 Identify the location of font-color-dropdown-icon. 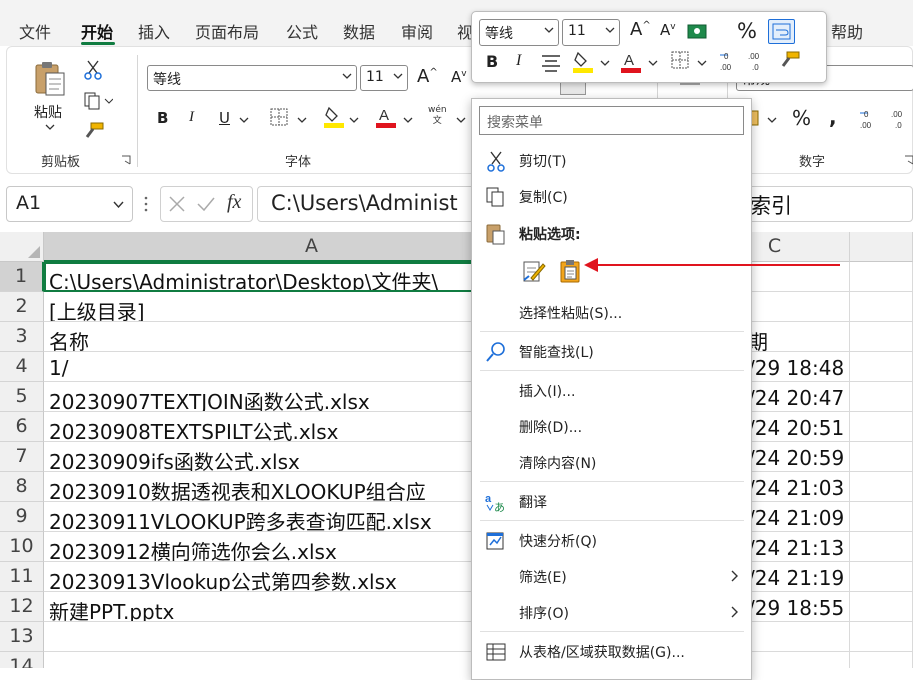
(408, 120).